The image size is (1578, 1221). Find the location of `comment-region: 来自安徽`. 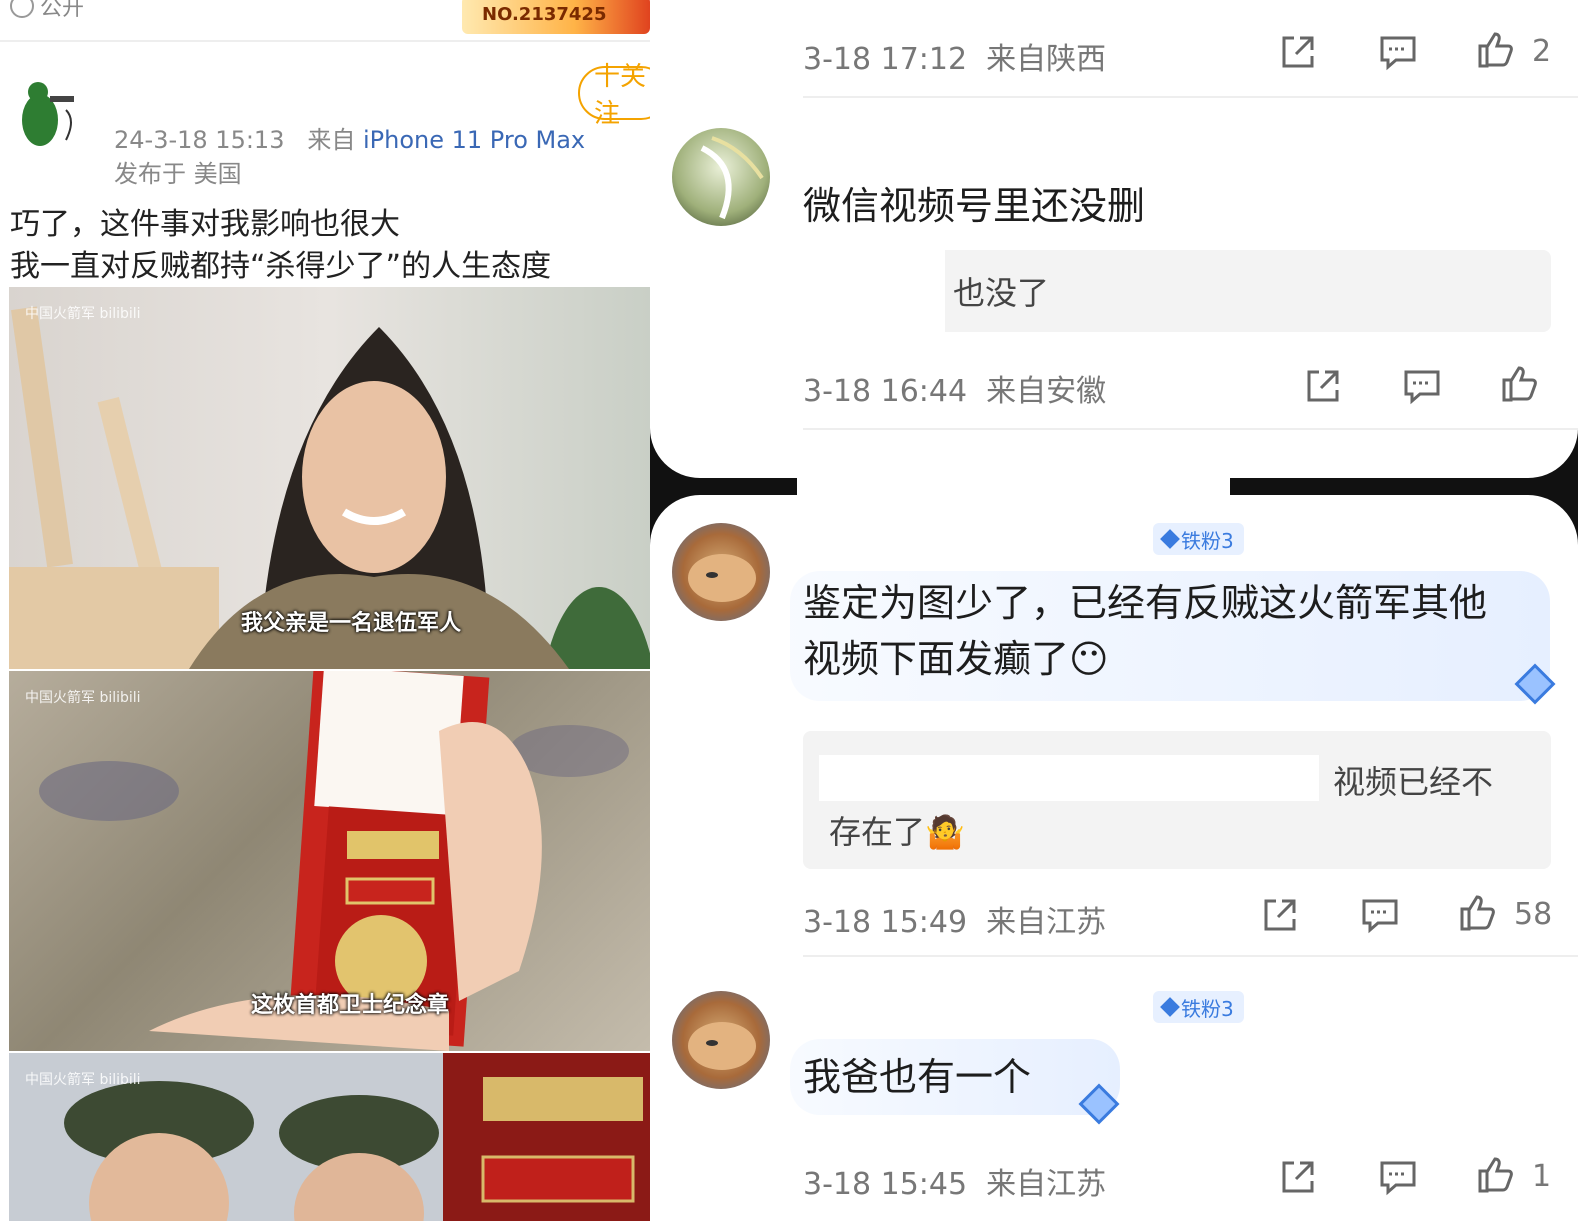

comment-region: 来自安徽 is located at coordinates (1046, 391).